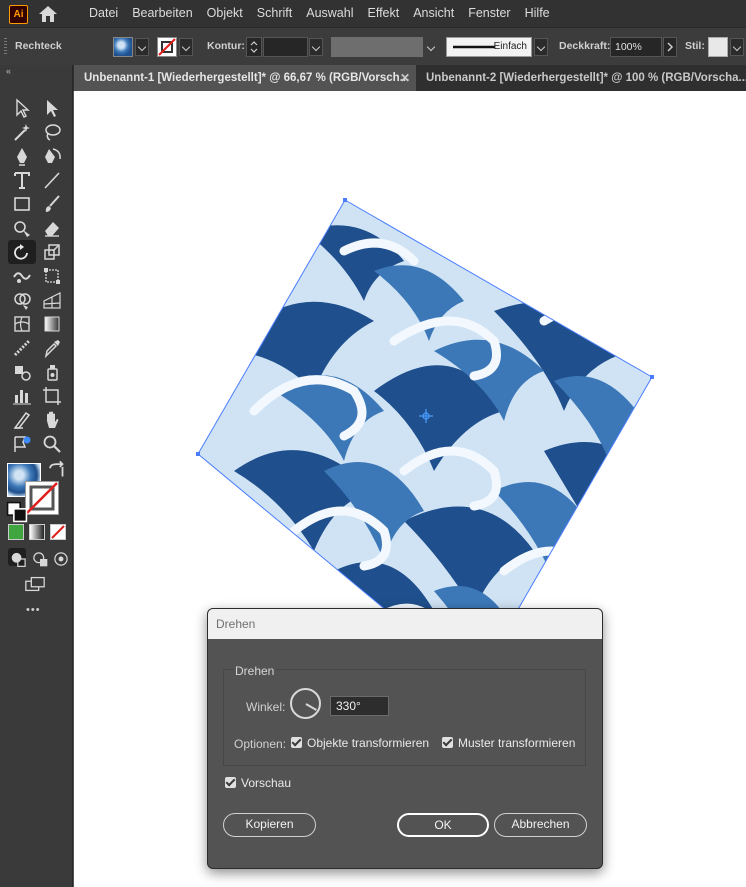 The width and height of the screenshot is (746, 887). I want to click on live-paint-bucket-icon, so click(22, 372).